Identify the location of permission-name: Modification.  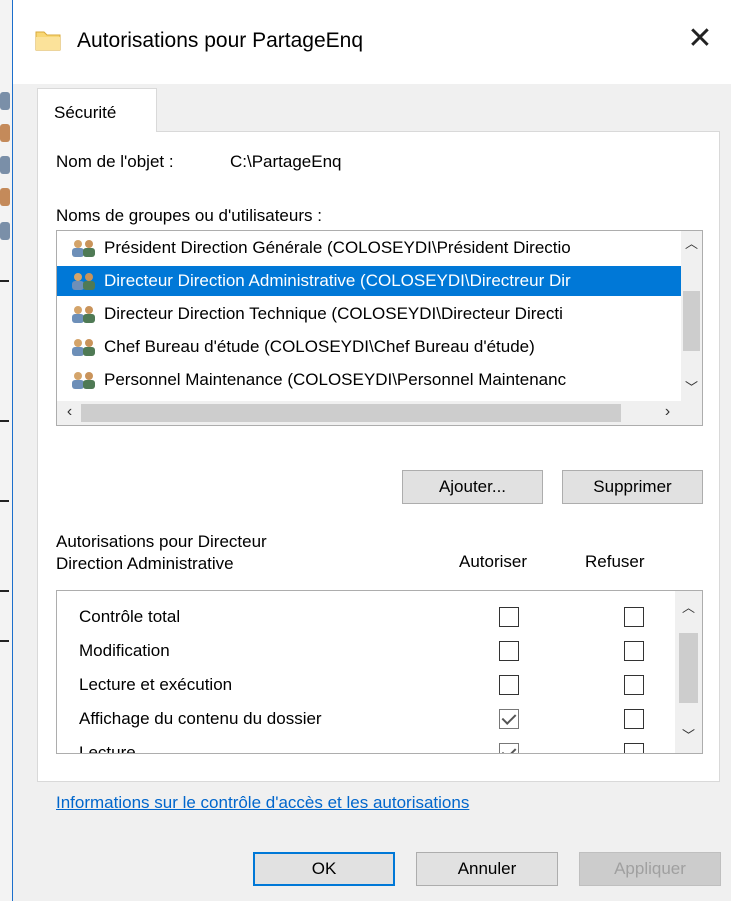
(124, 650).